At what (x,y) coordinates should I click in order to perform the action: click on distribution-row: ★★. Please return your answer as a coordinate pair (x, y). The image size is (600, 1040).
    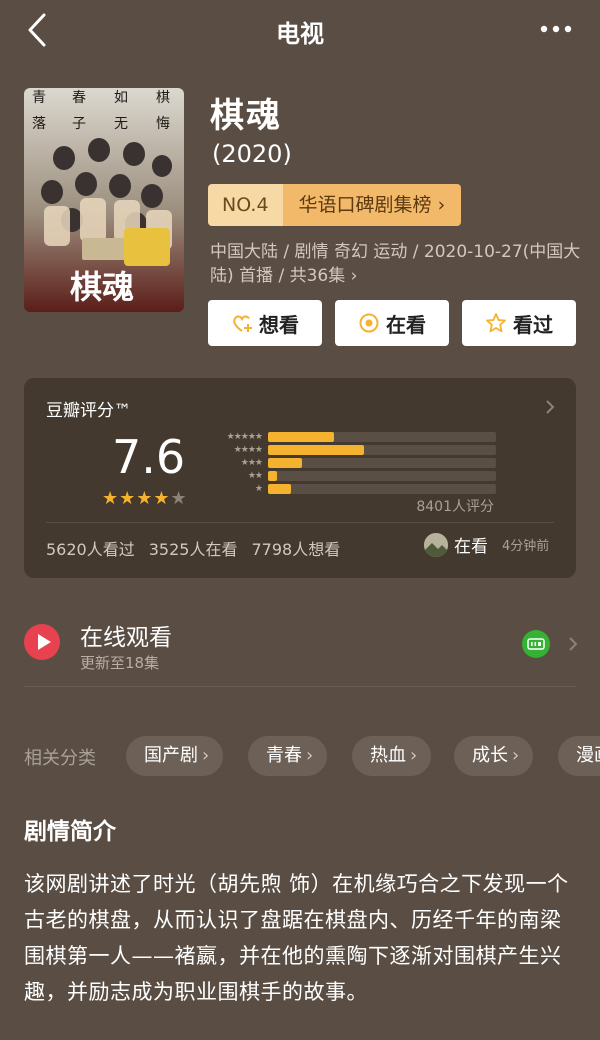
    Looking at the image, I should click on (352, 476).